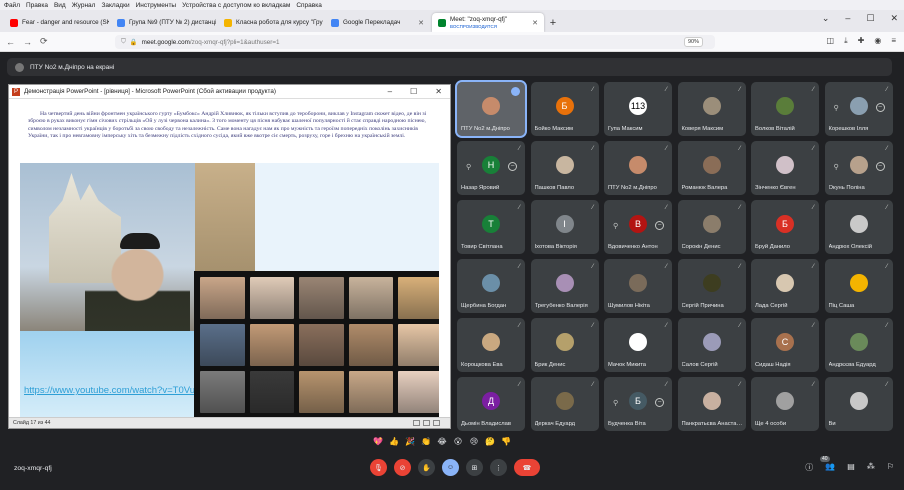 The height and width of the screenshot is (490, 904). I want to click on present-button: ⊞, so click(474, 467).